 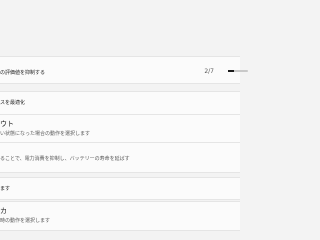 I want to click on slider-value: 2/7, so click(x=209, y=71).